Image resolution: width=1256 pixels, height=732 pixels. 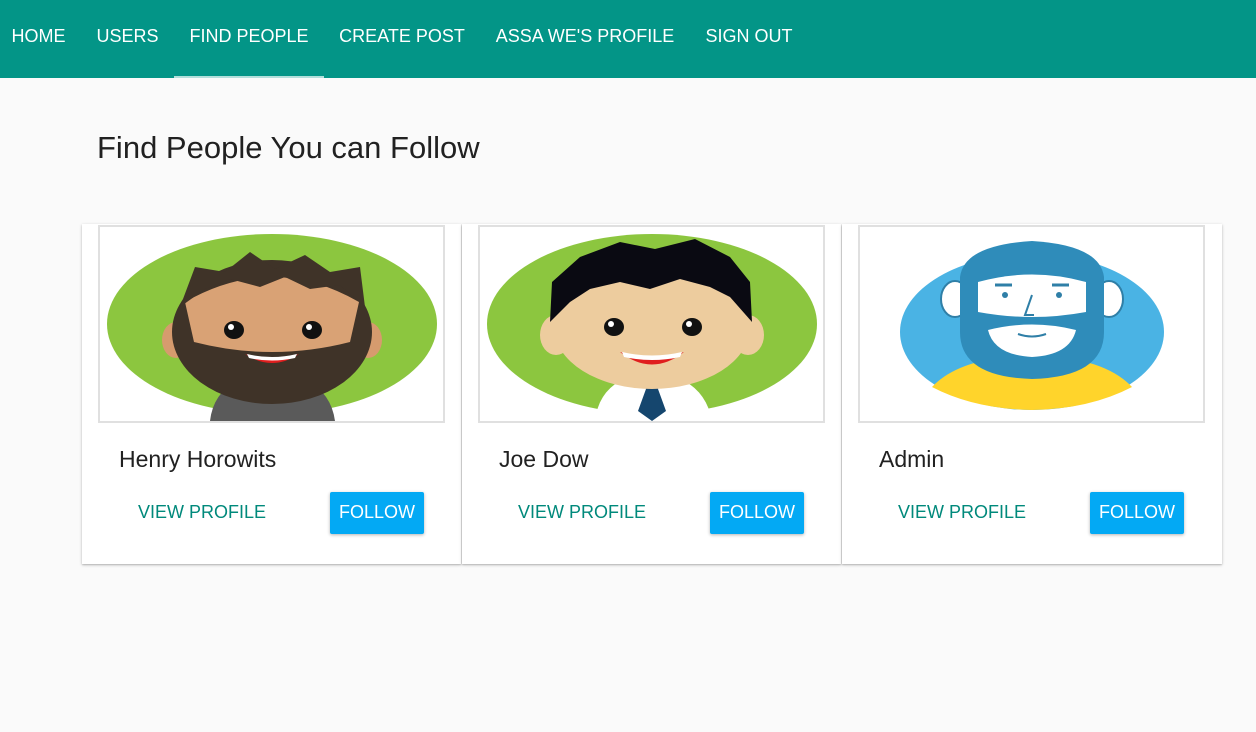 What do you see at coordinates (38, 39) in the screenshot?
I see `nav-home: HOME` at bounding box center [38, 39].